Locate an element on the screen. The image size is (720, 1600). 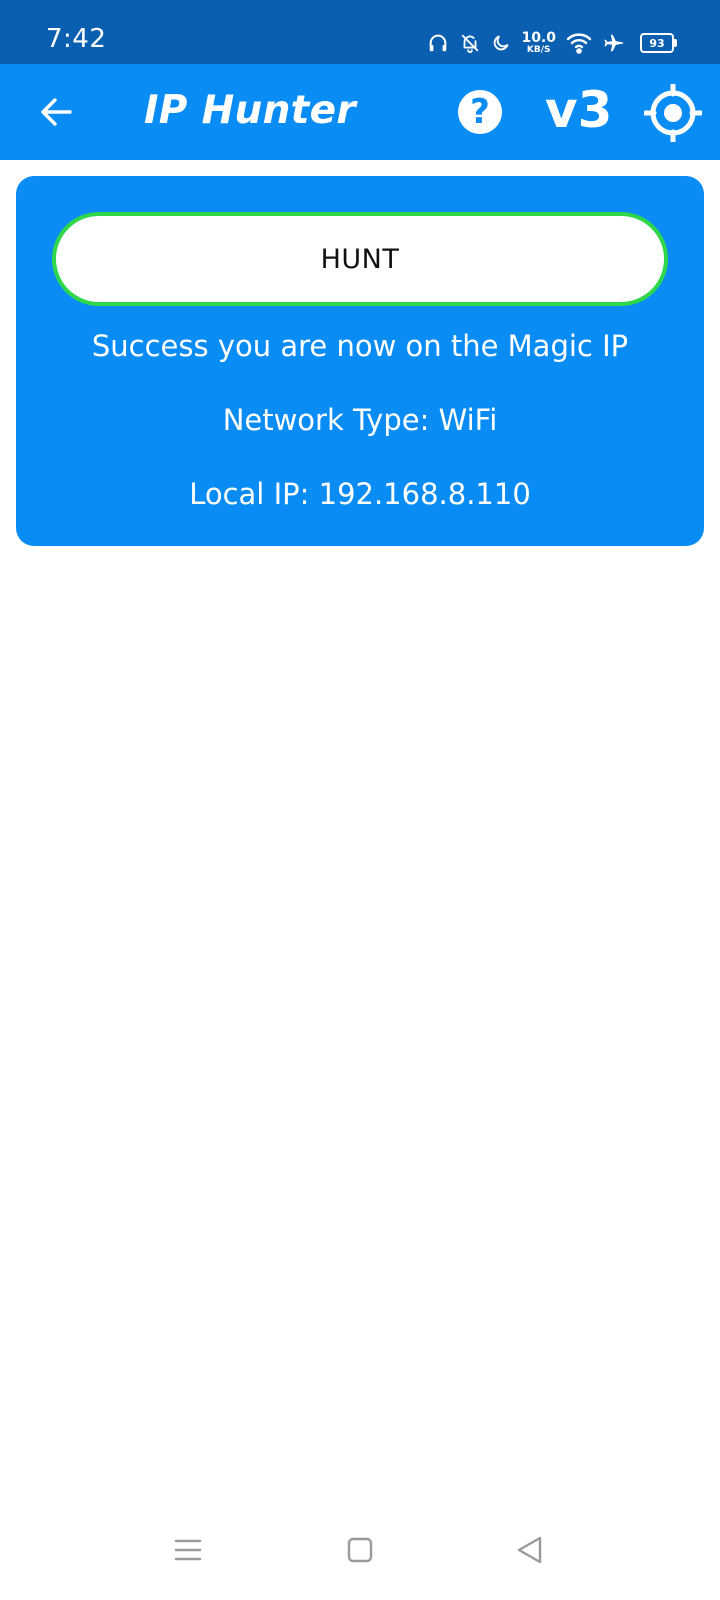
help-button: ? is located at coordinates (480, 112).